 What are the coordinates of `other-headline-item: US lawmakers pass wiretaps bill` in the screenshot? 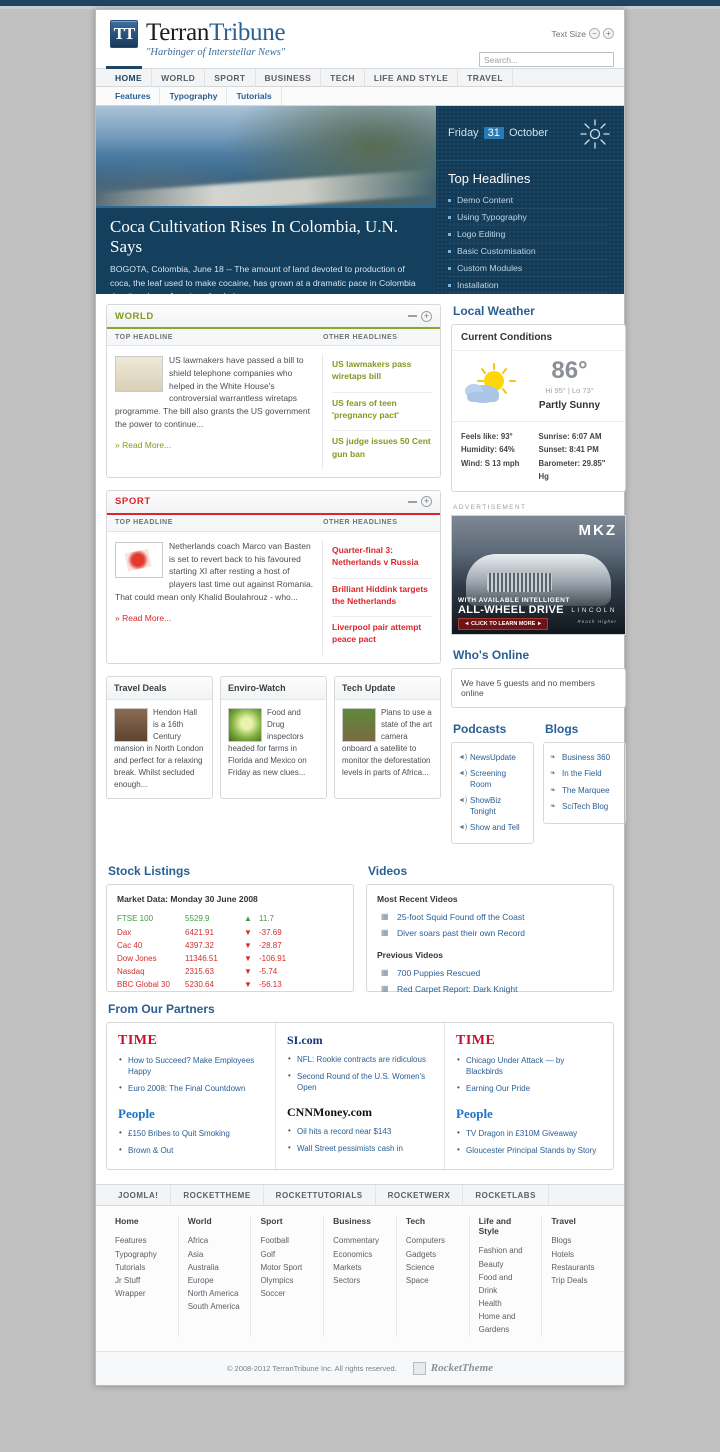 It's located at (382, 373).